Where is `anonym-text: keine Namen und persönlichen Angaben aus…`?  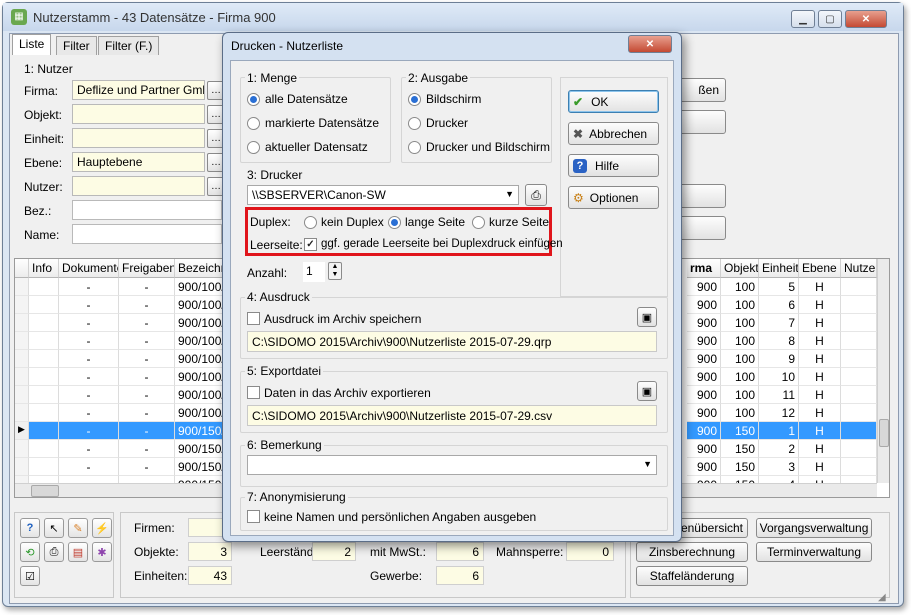
anonym-text: keine Namen und persönlichen Angaben aus… is located at coordinates (400, 517).